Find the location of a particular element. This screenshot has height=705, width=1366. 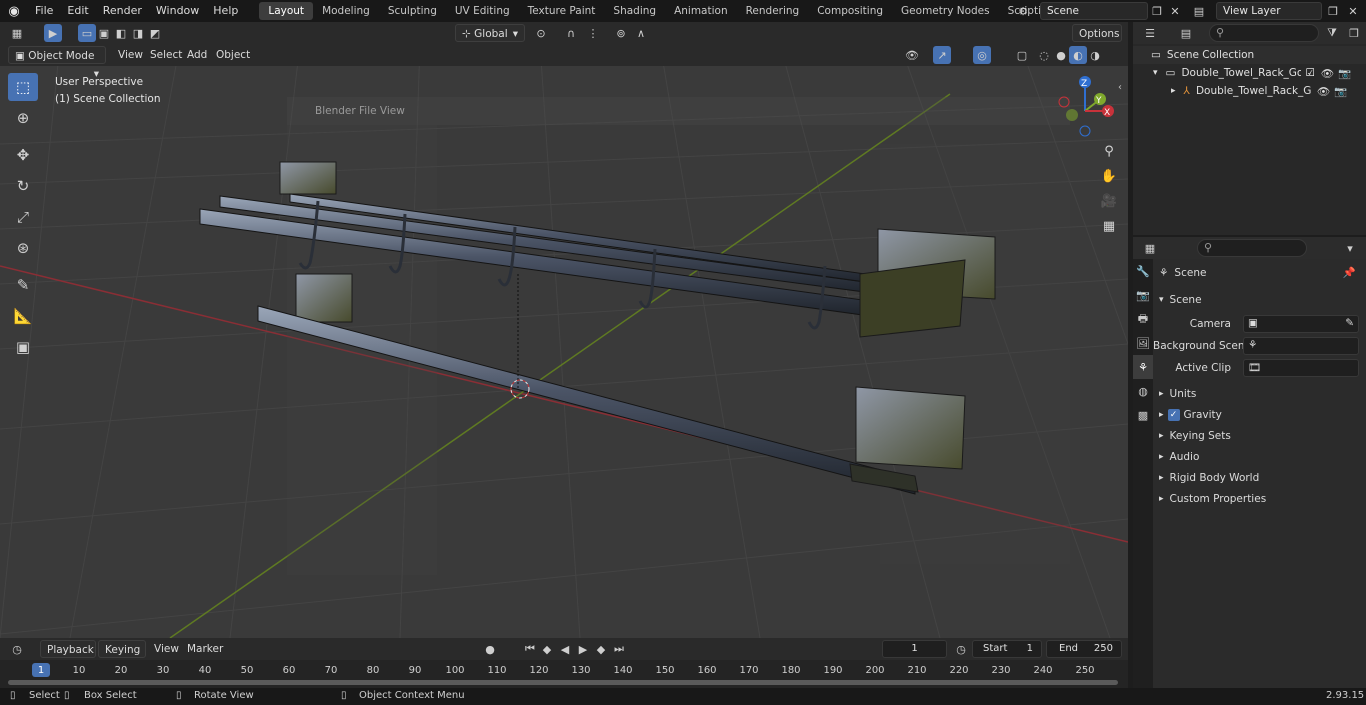

select-intersect-icon: ◩ is located at coordinates (155, 33).